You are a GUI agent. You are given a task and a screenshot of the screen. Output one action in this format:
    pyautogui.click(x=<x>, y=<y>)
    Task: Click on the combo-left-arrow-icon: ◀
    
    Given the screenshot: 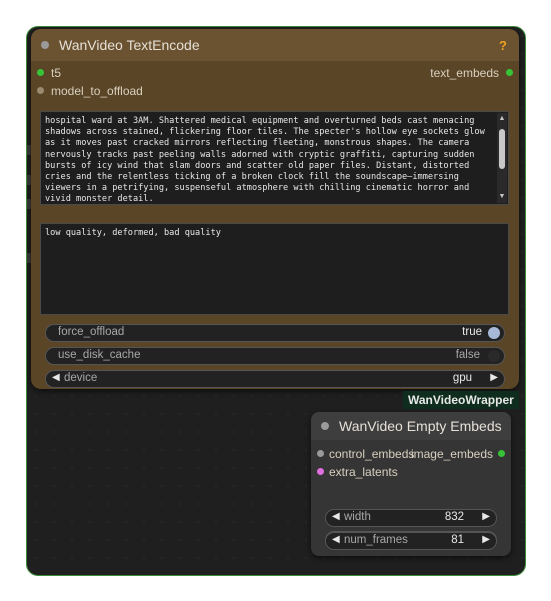 What is the action you would take?
    pyautogui.click(x=56, y=377)
    